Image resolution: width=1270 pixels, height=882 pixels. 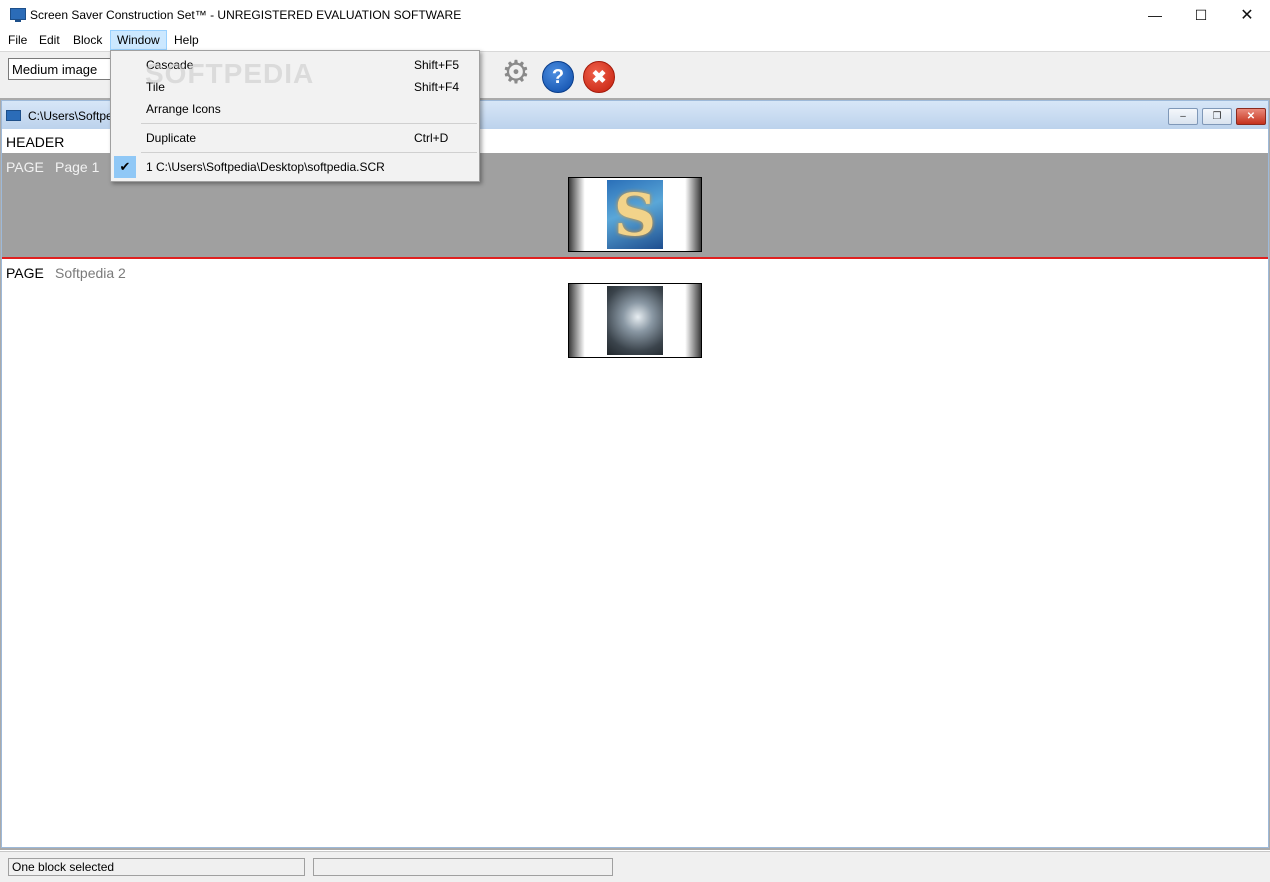 I want to click on restore-icon: ❐, so click(x=1217, y=116).